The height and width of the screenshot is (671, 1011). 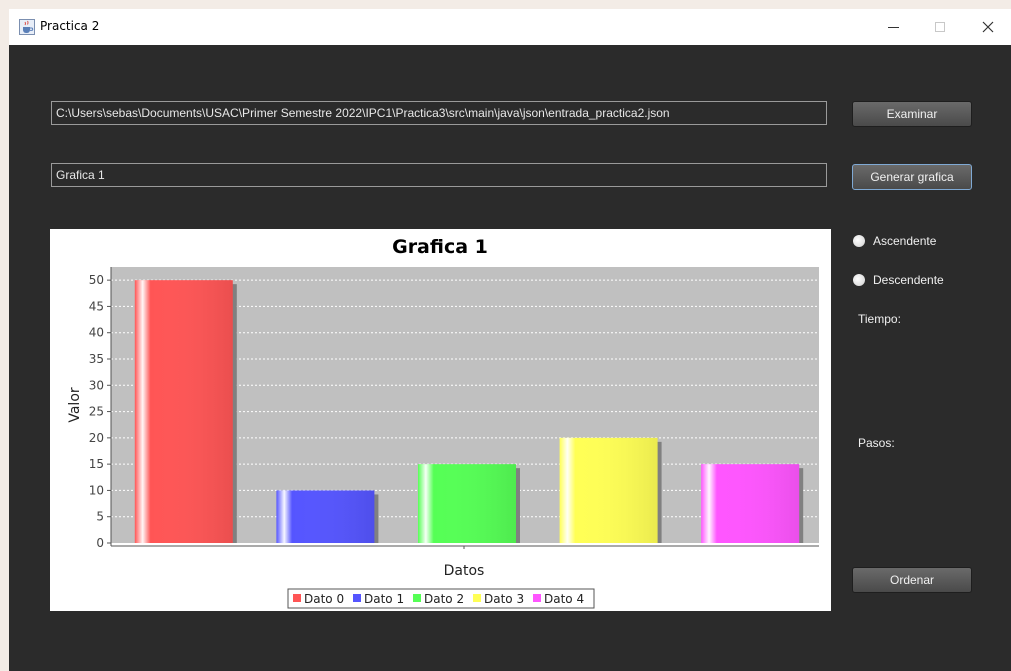 I want to click on y-axis: 0 5 10 15 20 25 30 35 40 45 50, so click(x=100, y=408).